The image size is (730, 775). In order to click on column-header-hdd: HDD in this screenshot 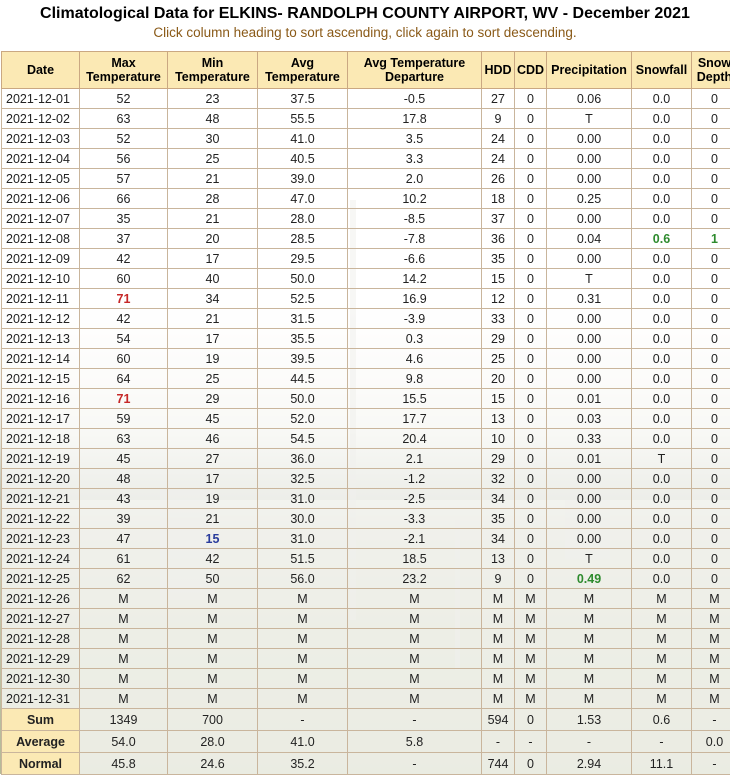, I will do `click(498, 70)`.